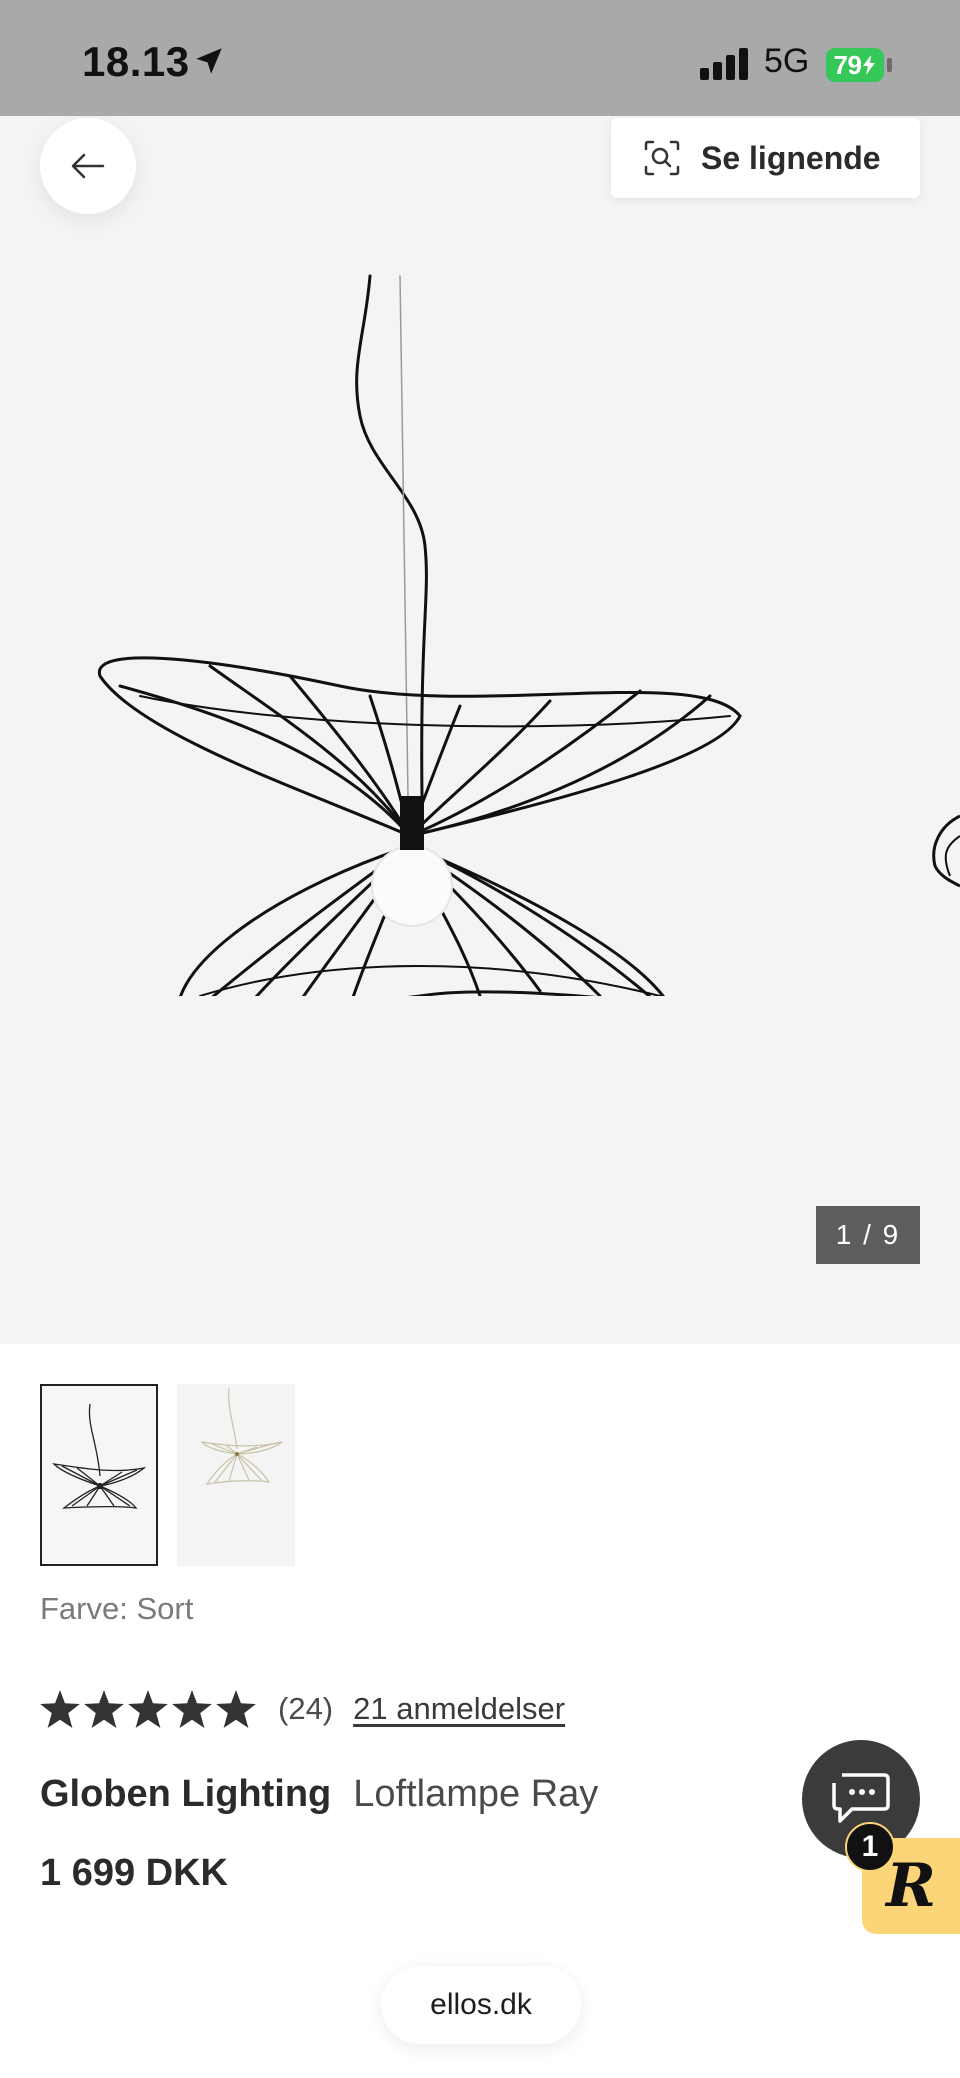  What do you see at coordinates (134, 1873) in the screenshot?
I see `product-price: 1 699 DKK` at bounding box center [134, 1873].